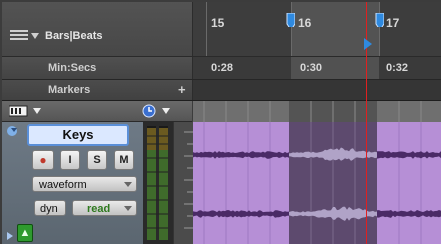 This screenshot has width=441, height=244. I want to click on bars-beats-label: Bars|Beats, so click(74, 36).